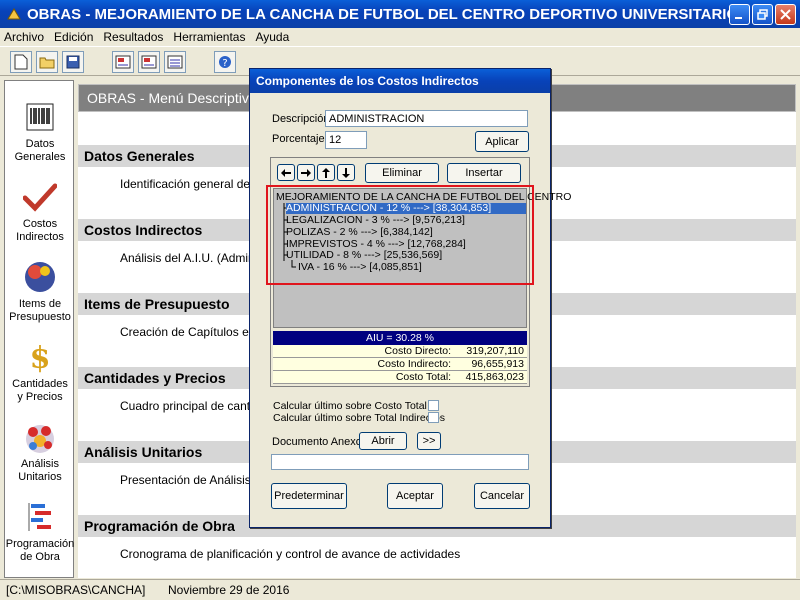  What do you see at coordinates (301, 119) in the screenshot?
I see `descripcion-label: Descripción` at bounding box center [301, 119].